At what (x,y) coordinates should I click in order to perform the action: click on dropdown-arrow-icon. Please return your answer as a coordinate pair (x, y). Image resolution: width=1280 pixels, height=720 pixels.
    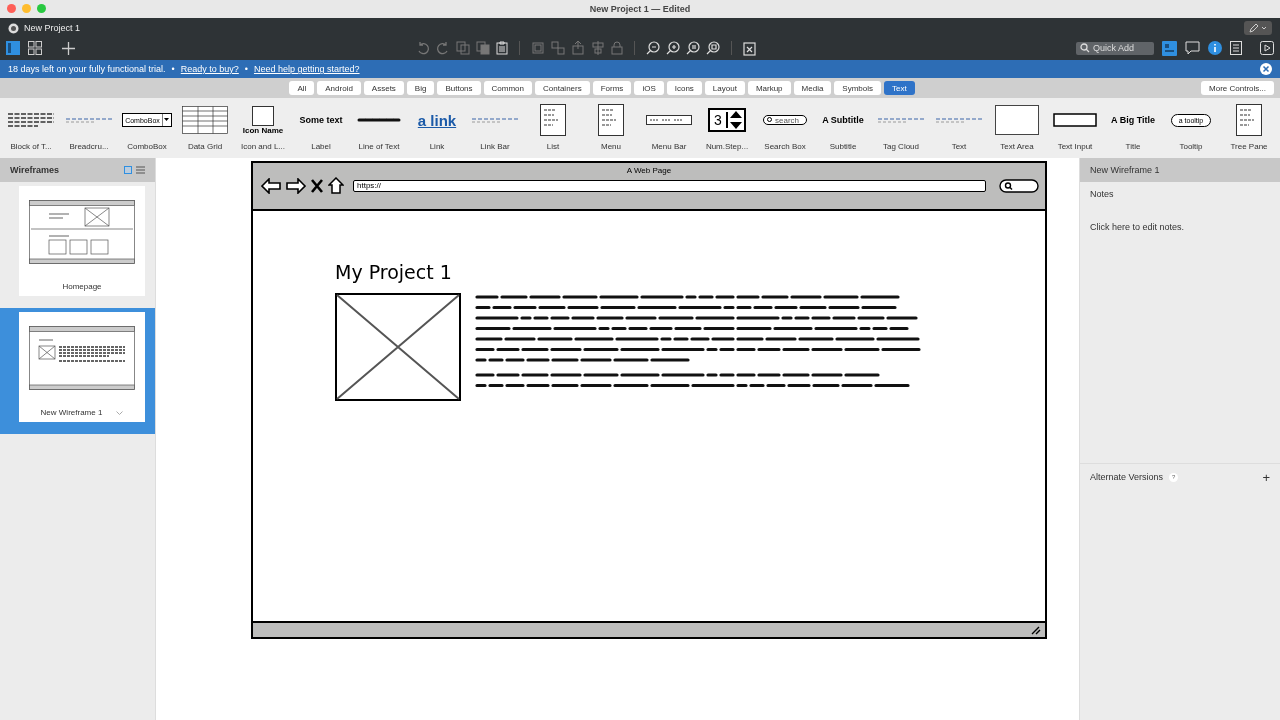
    Looking at the image, I should click on (165, 120).